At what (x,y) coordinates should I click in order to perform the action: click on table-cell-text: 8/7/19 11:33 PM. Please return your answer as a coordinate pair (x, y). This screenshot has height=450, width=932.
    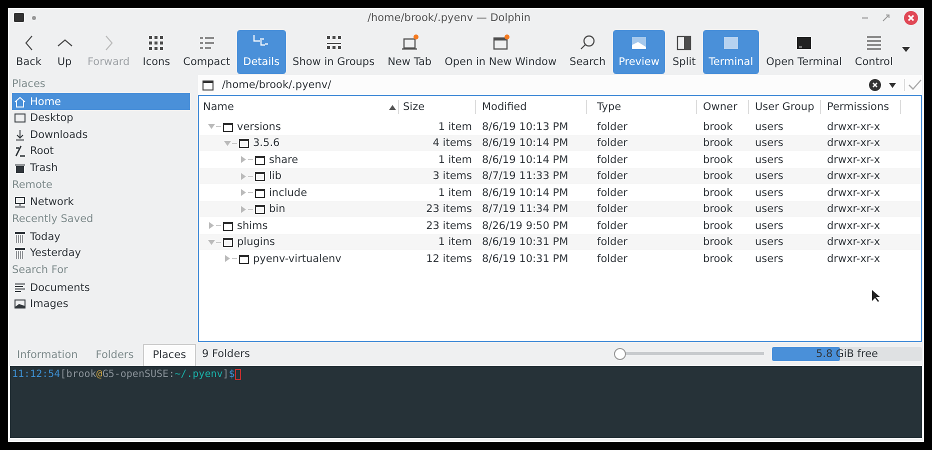
    Looking at the image, I should click on (525, 176).